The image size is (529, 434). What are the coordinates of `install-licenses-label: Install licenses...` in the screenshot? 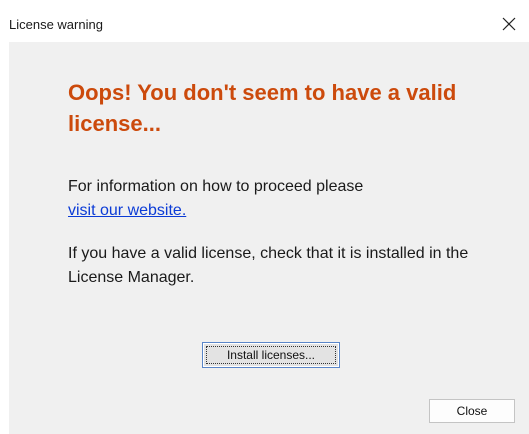 It's located at (271, 355).